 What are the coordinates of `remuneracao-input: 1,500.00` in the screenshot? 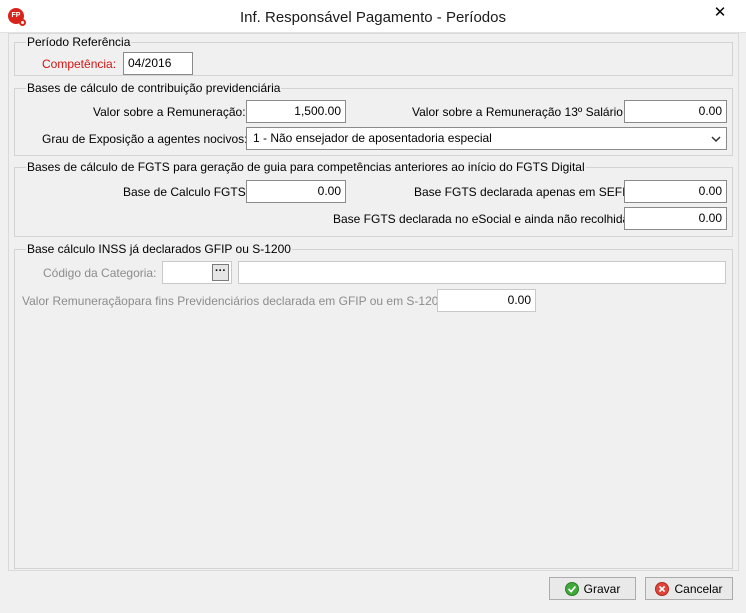 It's located at (296, 111).